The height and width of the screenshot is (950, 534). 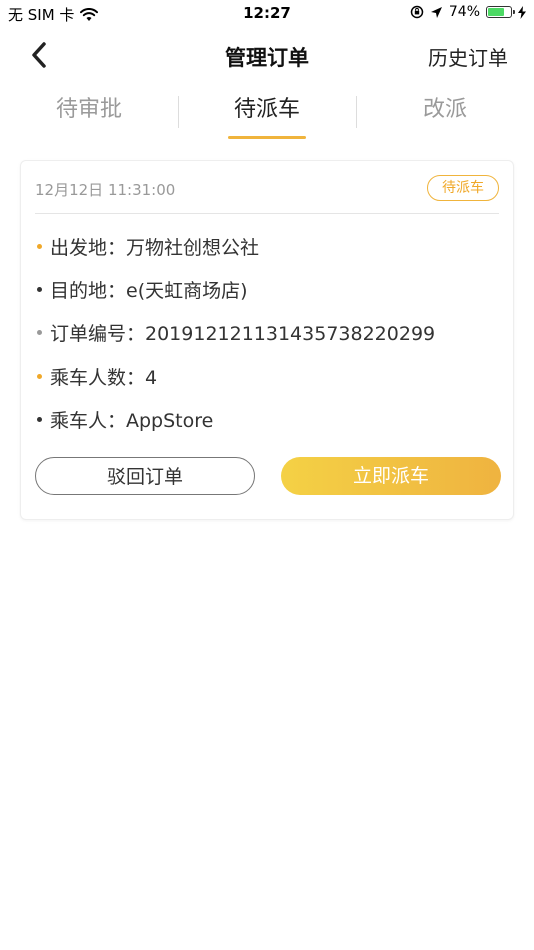 I want to click on charging-bolt-icon, so click(x=522, y=12).